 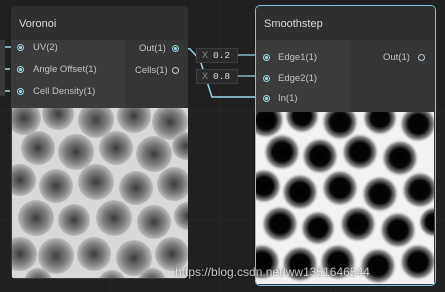 I want to click on in-port, so click(x=266, y=98).